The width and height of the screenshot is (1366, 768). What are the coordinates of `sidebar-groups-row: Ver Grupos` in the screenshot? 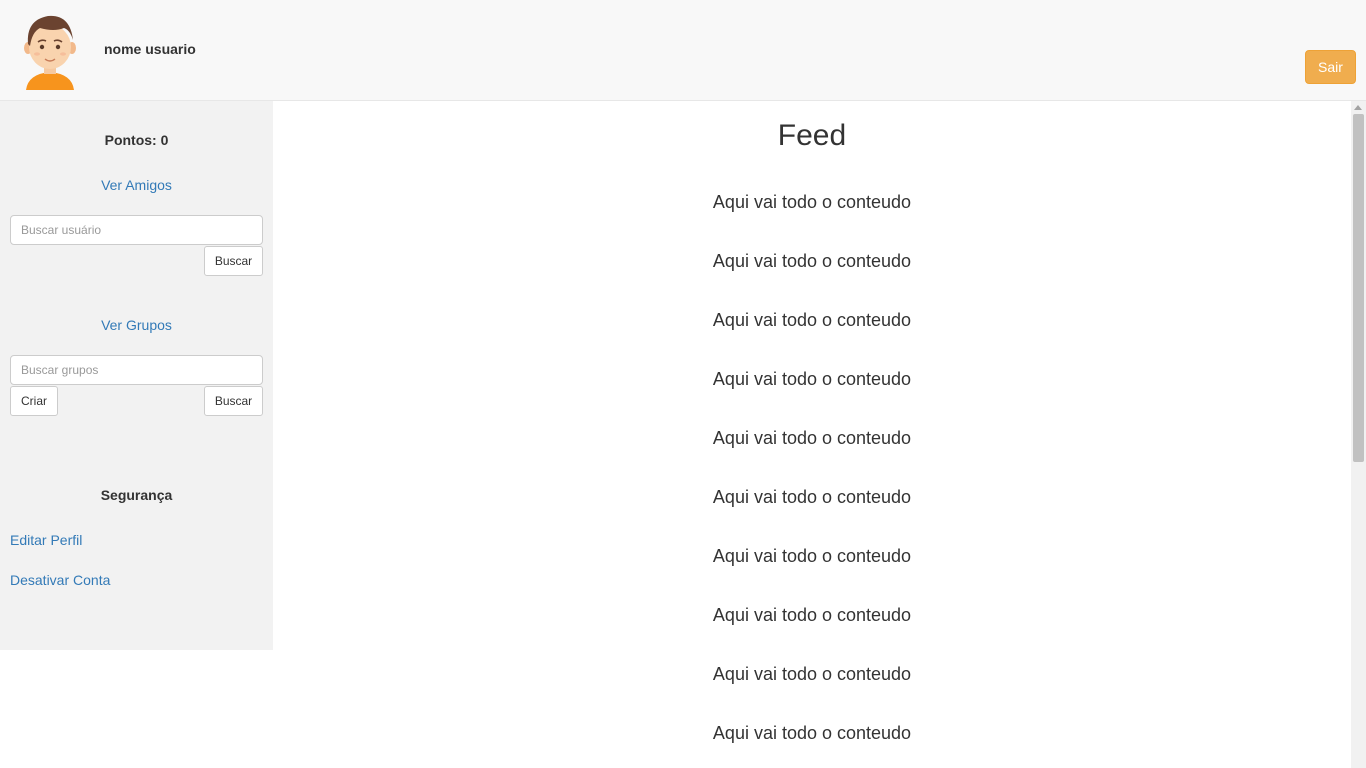 It's located at (136, 325).